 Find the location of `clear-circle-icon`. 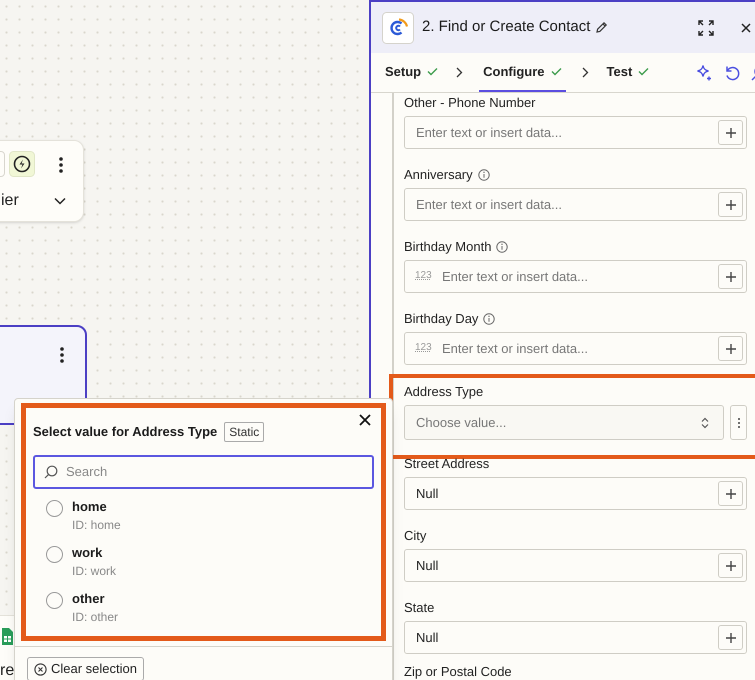

clear-circle-icon is located at coordinates (40, 669).